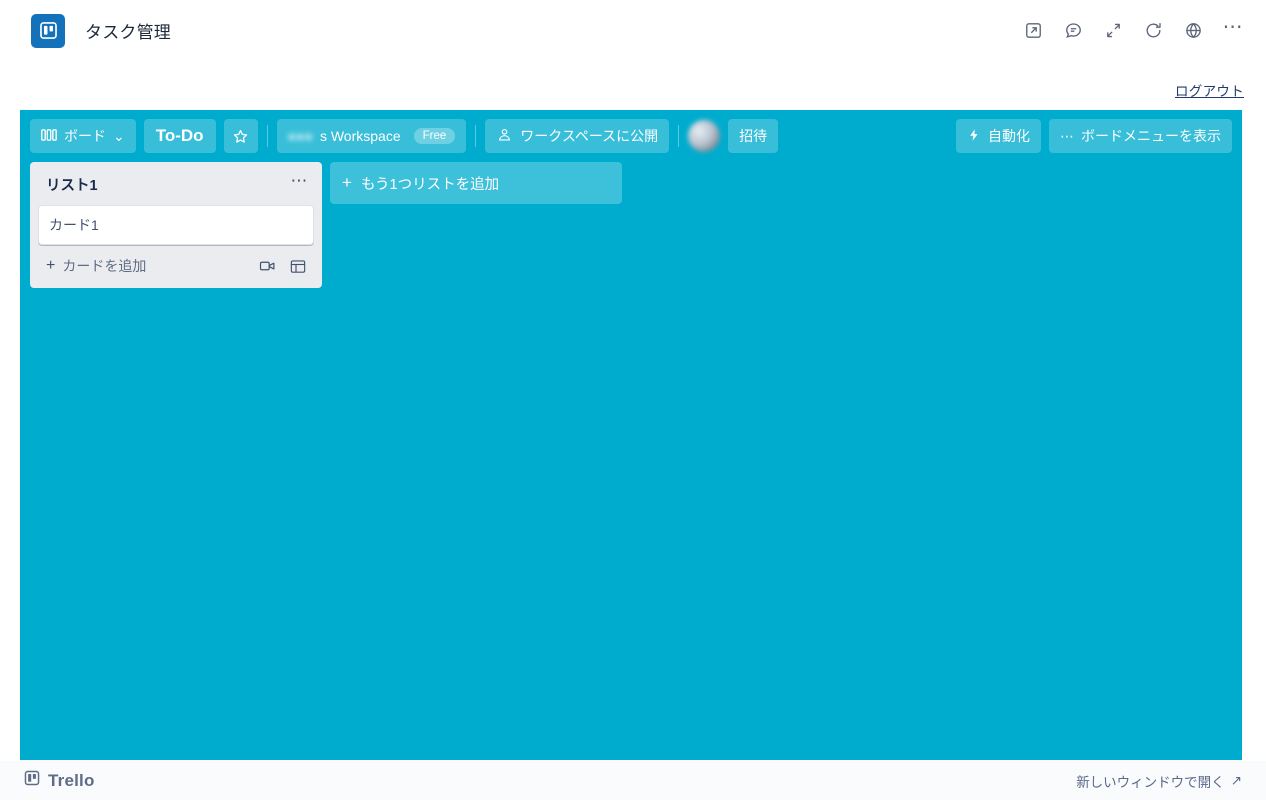  Describe the element at coordinates (589, 136) in the screenshot. I see `workspace-visibility-label: ワークスペースに公開` at that location.